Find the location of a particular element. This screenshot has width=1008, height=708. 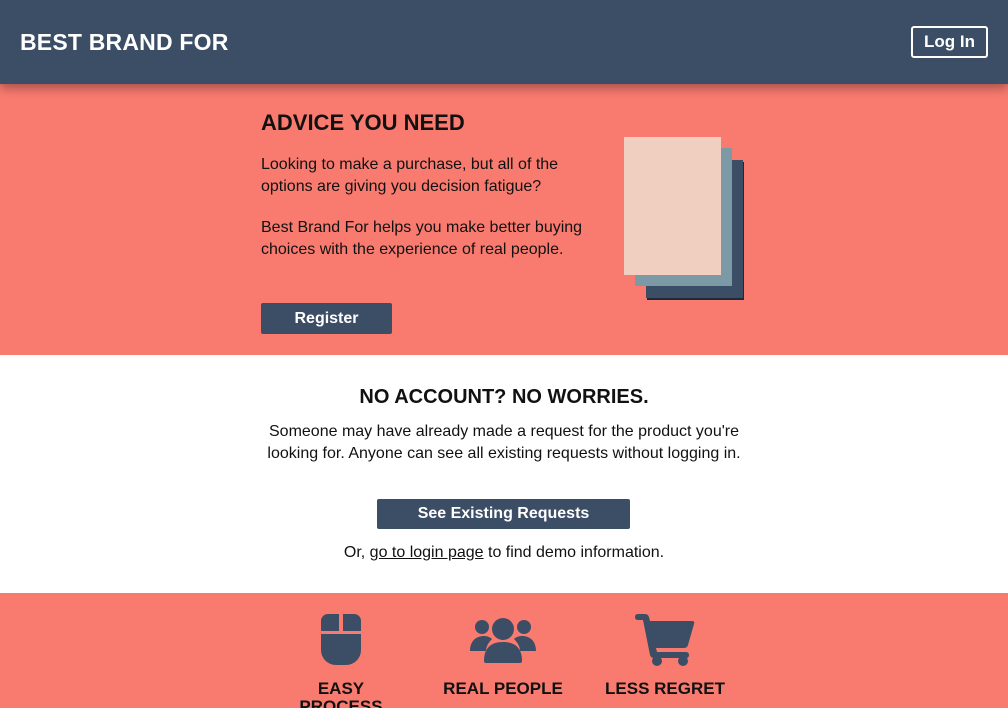

mouse-icon is located at coordinates (341, 639).